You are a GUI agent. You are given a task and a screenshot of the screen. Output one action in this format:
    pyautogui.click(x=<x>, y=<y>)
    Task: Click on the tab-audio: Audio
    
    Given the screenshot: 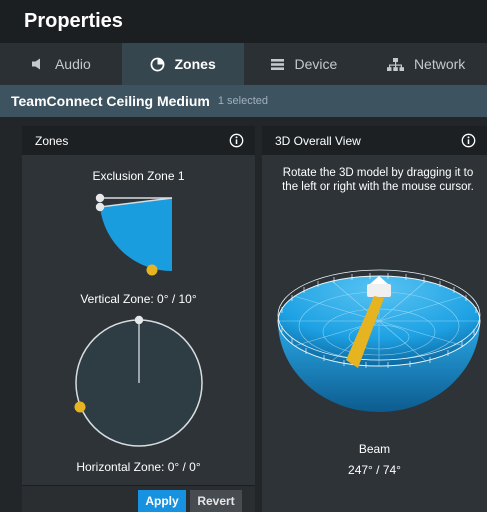 What is the action you would take?
    pyautogui.click(x=61, y=64)
    